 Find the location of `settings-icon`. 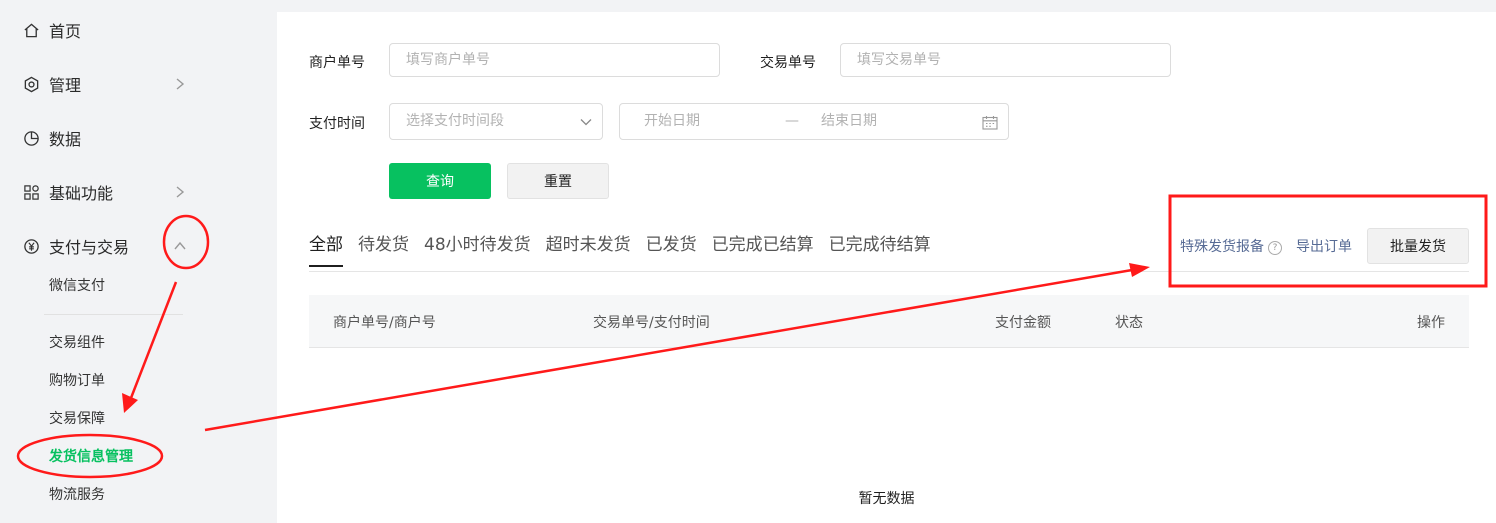

settings-icon is located at coordinates (31, 84).